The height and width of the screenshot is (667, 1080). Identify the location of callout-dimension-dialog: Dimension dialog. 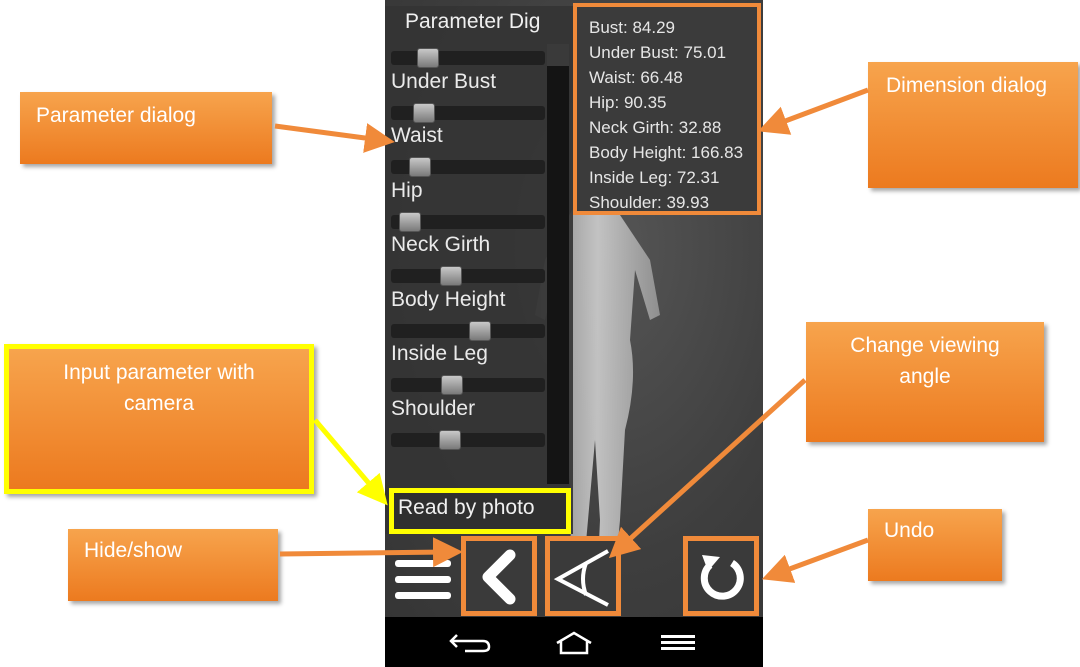
(973, 125).